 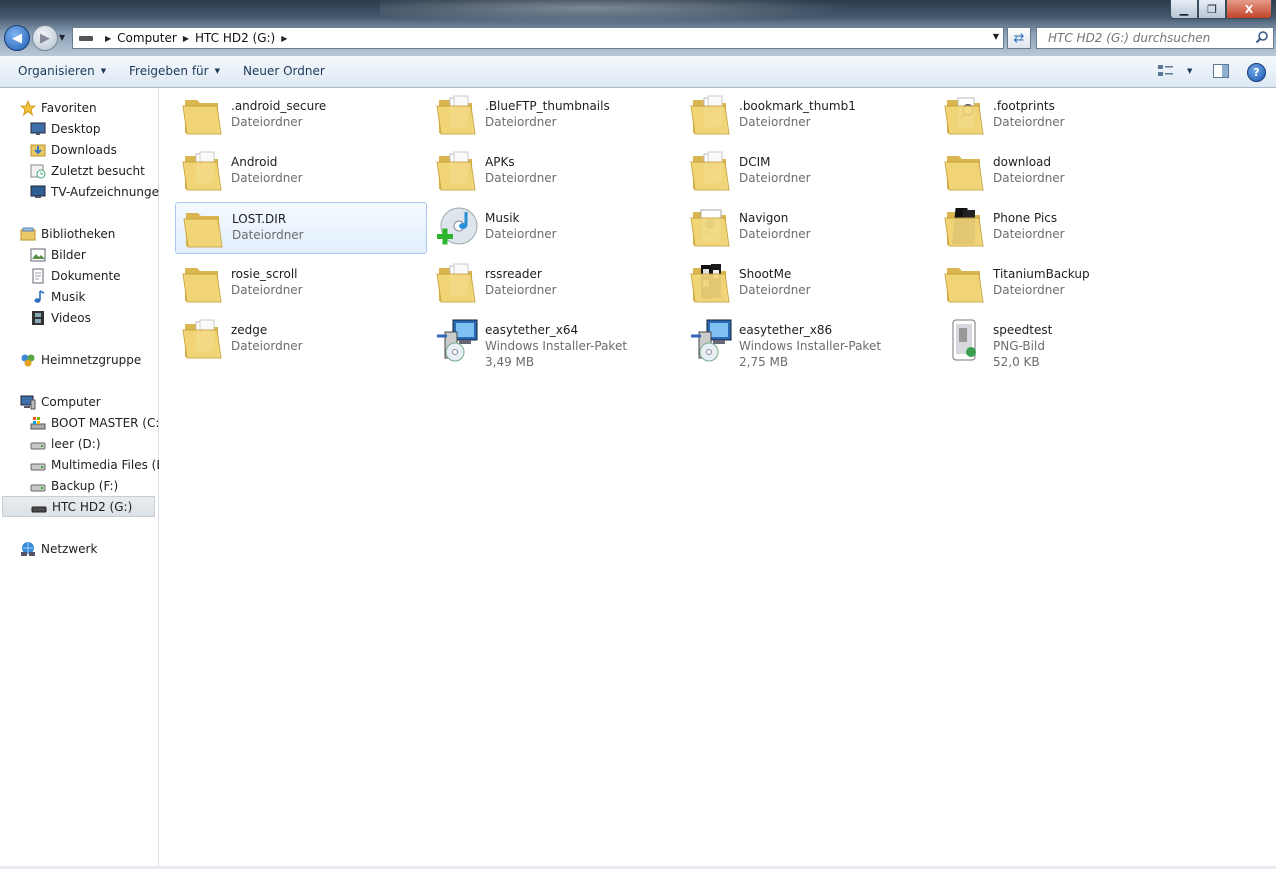 I want to click on nav-item-videos: Videos, so click(x=60, y=317).